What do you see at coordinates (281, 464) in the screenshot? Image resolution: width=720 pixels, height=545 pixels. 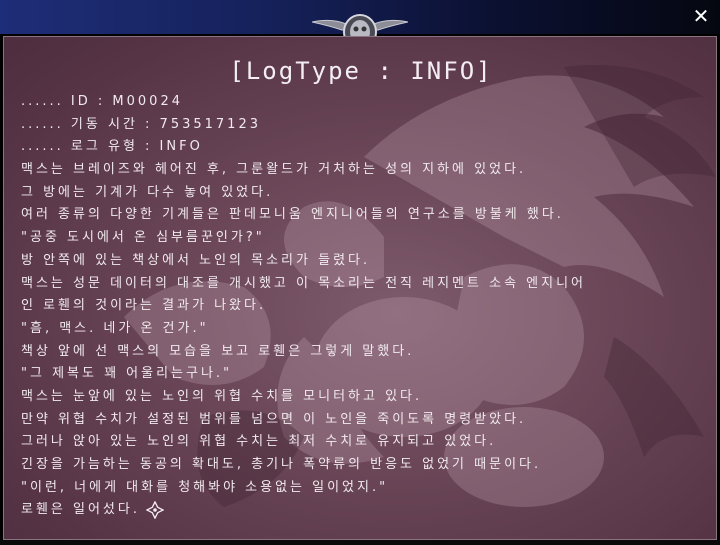 I see `log-line: 긴장을 가늠하는 동공의 확대도, 총기나 폭약류의 반응도 없었기 때문이다.` at bounding box center [281, 464].